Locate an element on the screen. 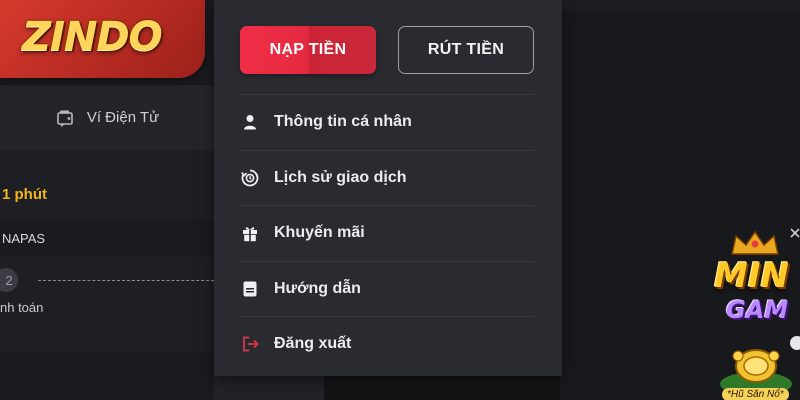 This screenshot has height=400, width=800. processing-time: 1 phút is located at coordinates (24, 194).